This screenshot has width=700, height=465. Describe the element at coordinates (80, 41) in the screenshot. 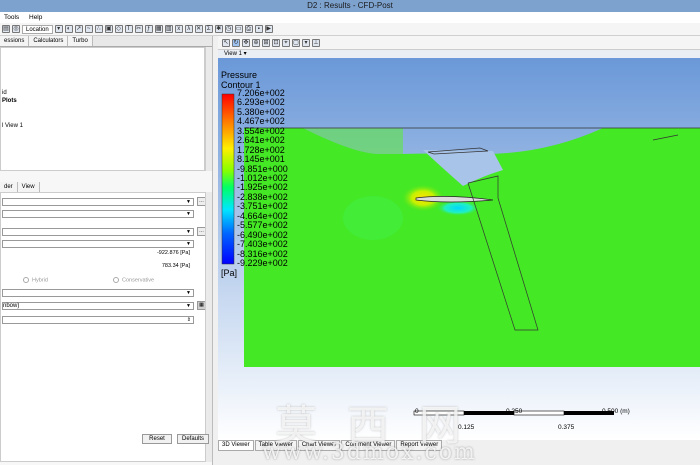

I see `tab-turbo: Turbo` at that location.